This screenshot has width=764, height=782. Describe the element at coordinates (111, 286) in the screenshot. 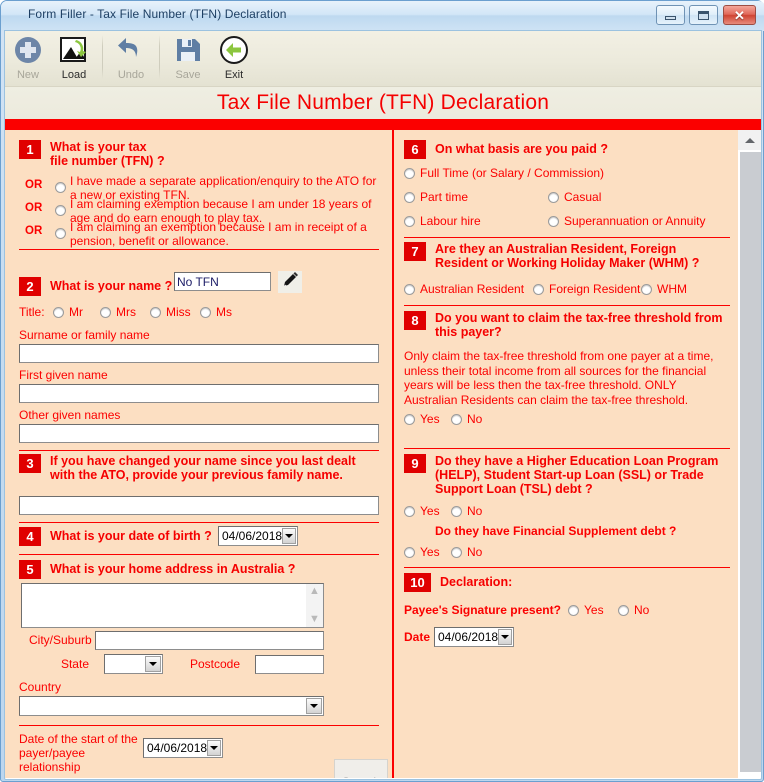

I see `question-2-title: What is your name ?` at that location.